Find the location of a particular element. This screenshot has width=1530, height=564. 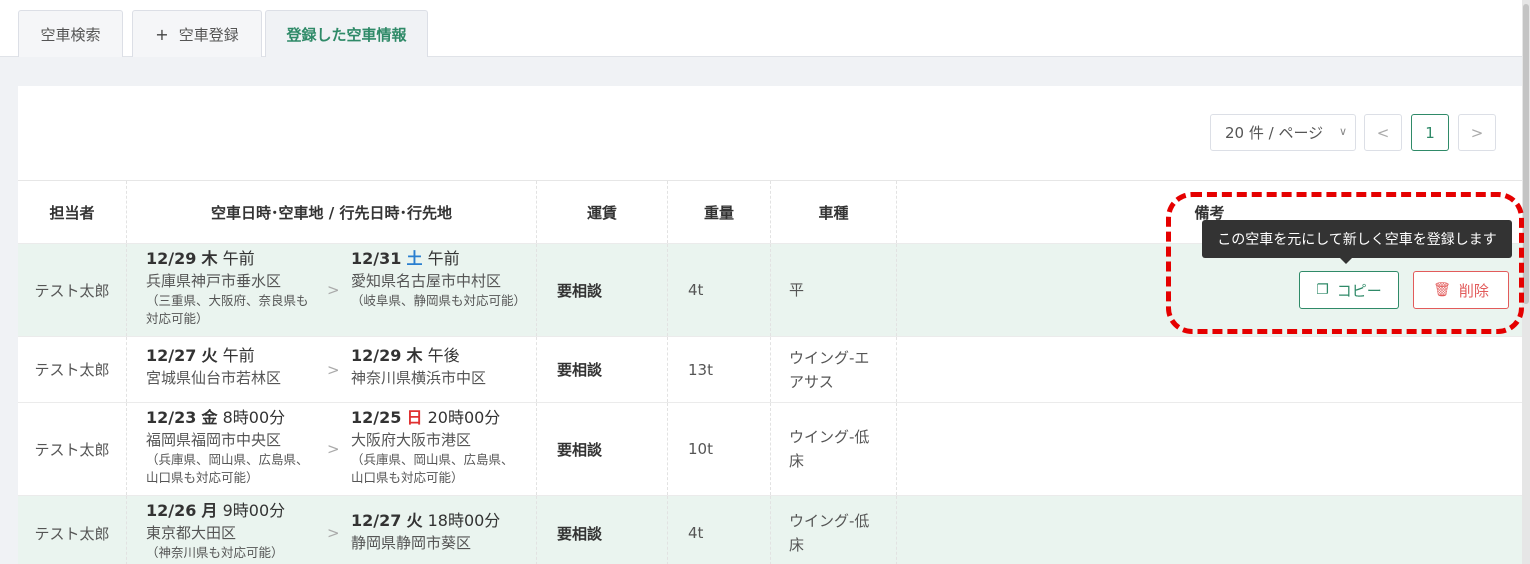

dest-date: 12/29 is located at coordinates (376, 355).